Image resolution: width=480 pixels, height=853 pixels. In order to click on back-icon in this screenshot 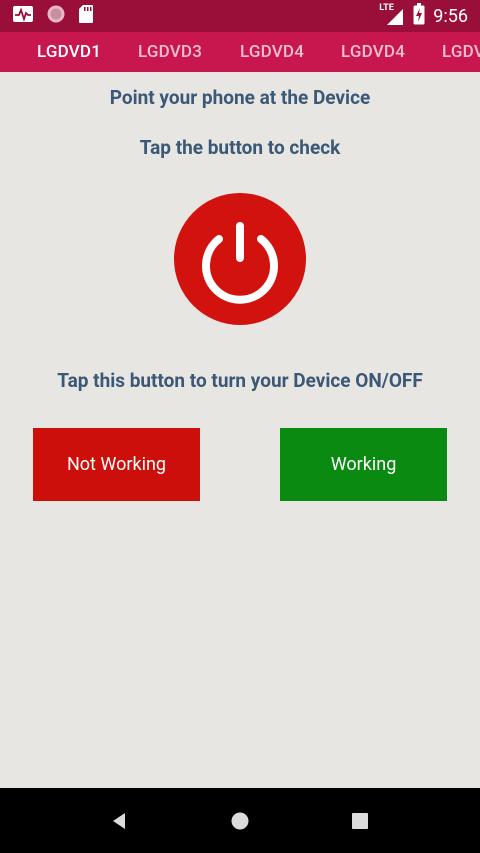, I will do `click(119, 820)`.